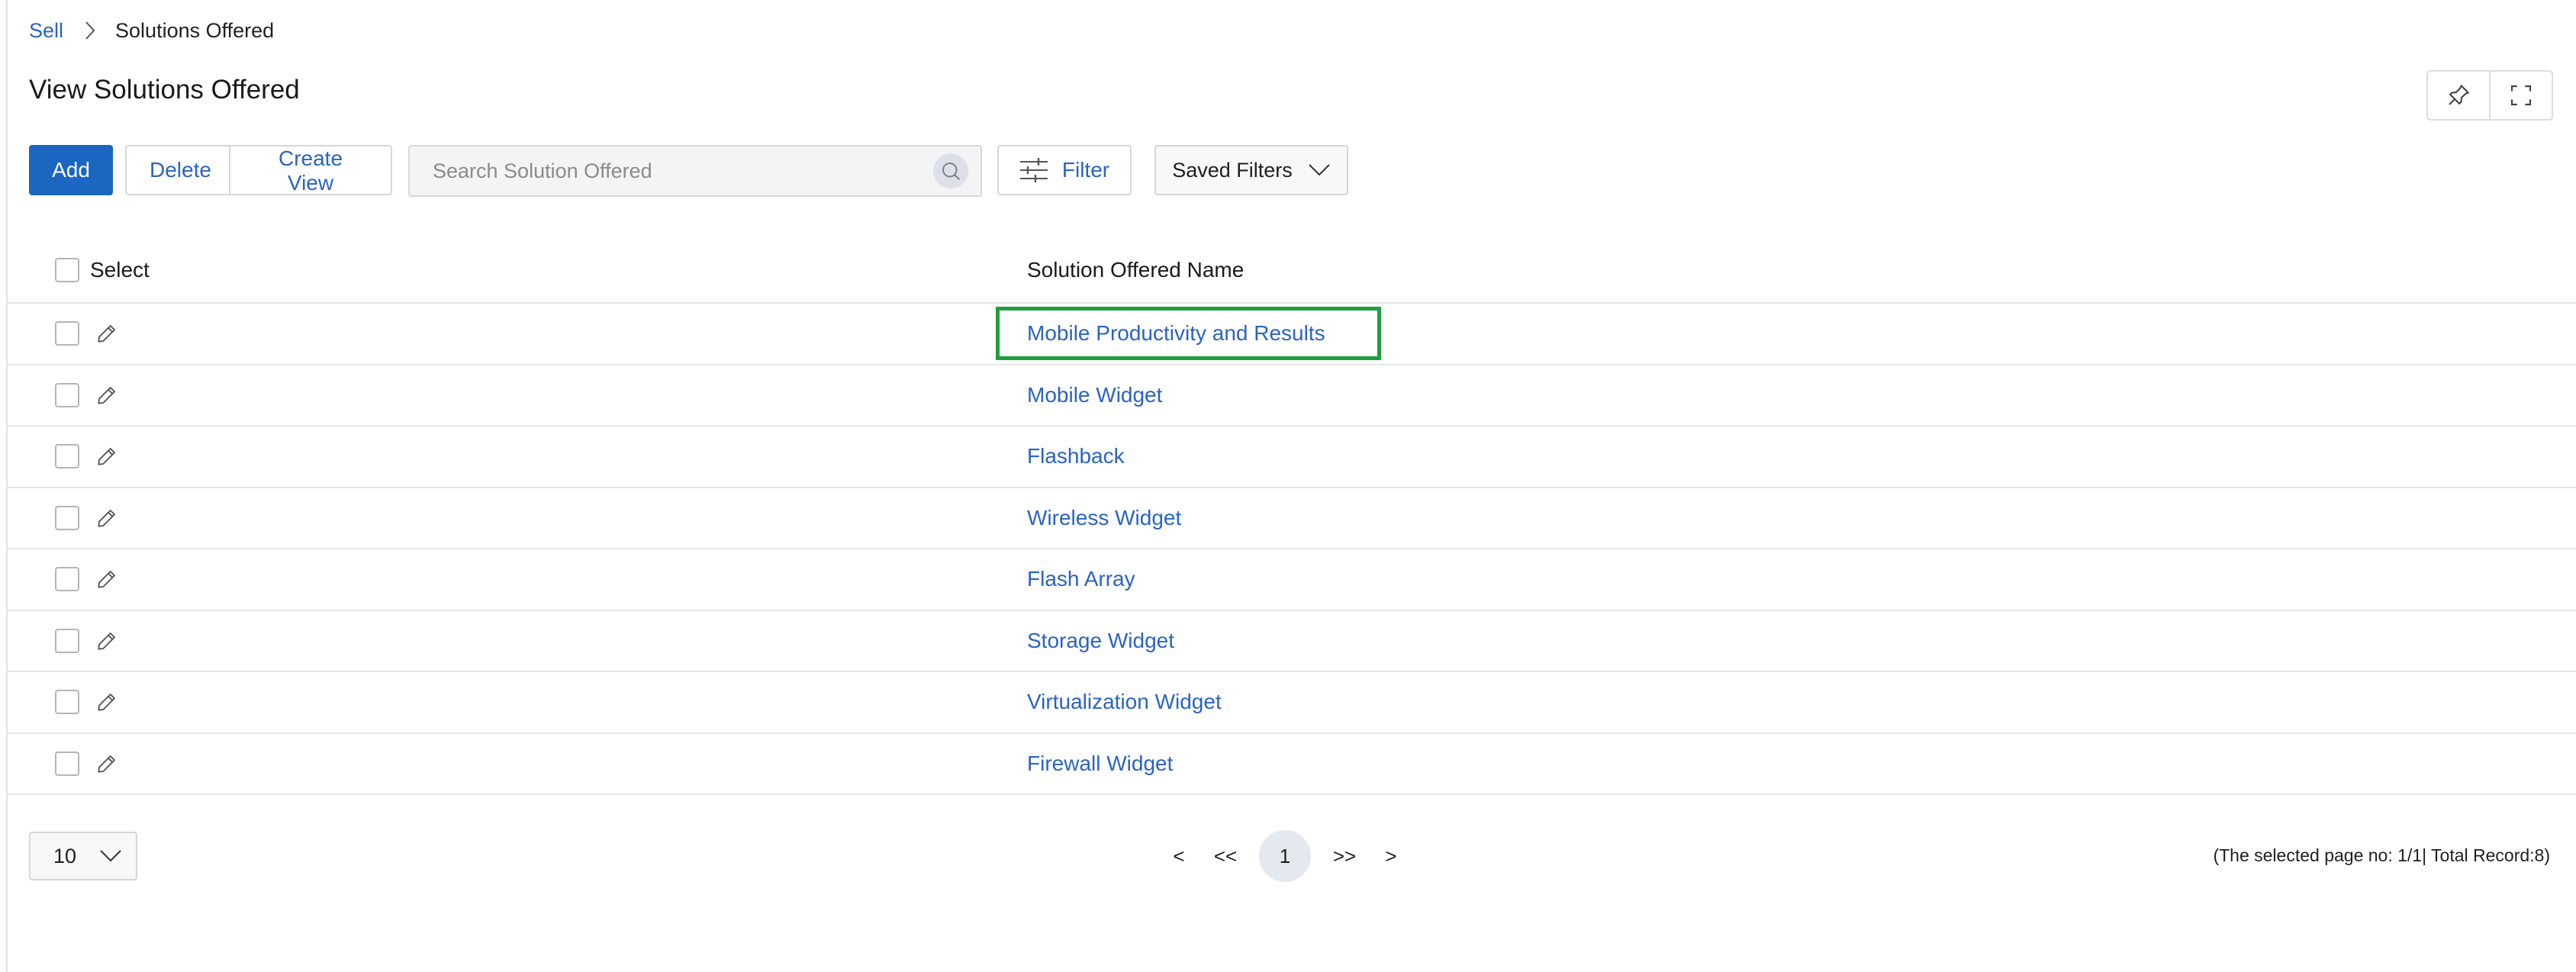 Image resolution: width=2576 pixels, height=972 pixels. Describe the element at coordinates (1292, 457) in the screenshot. I see `table-row: Flashback` at that location.